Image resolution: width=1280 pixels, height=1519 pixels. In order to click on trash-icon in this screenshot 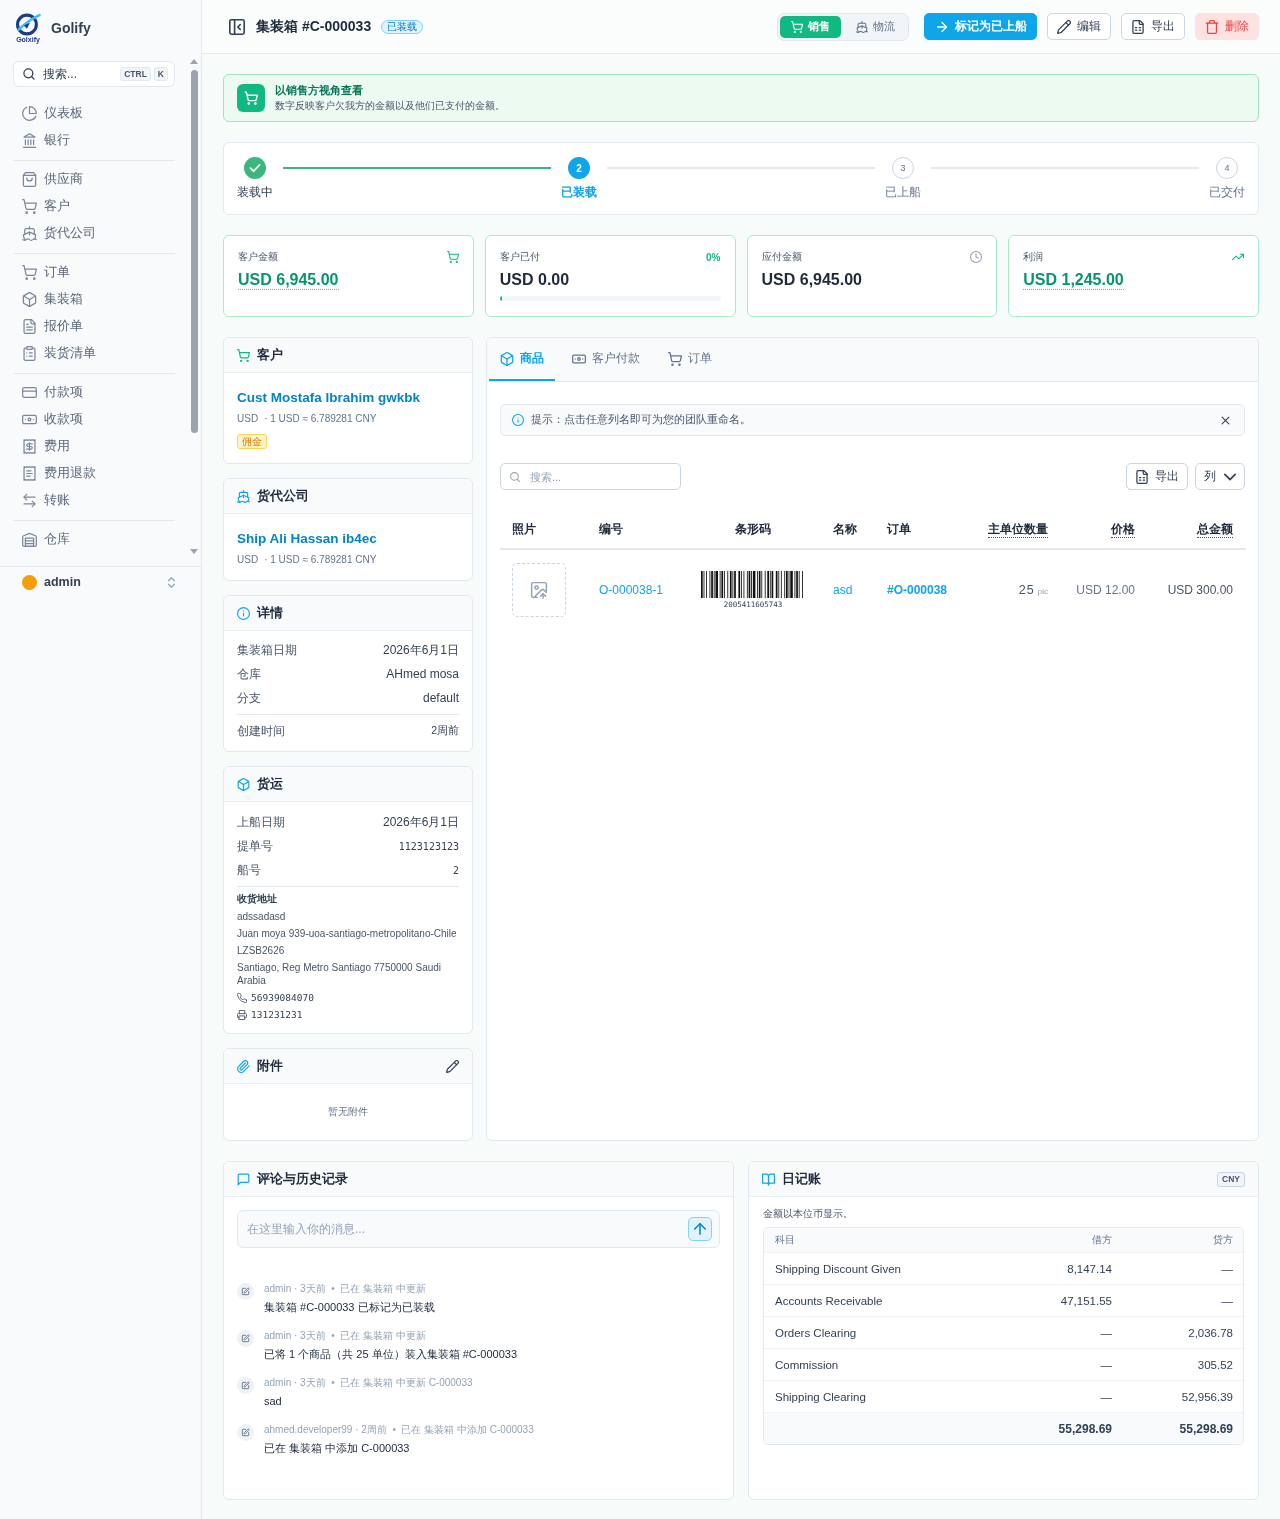, I will do `click(1212, 26)`.